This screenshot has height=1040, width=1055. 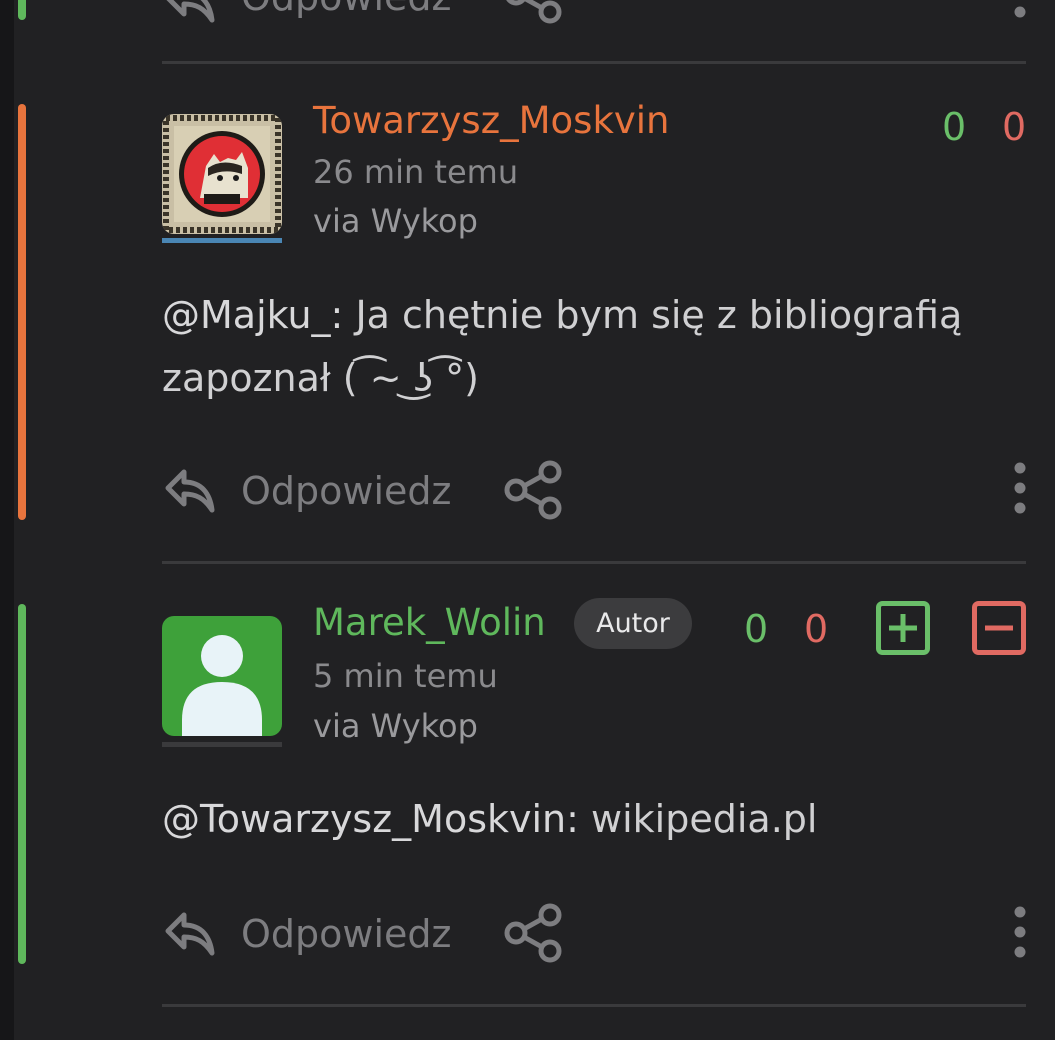 What do you see at coordinates (405, 676) in the screenshot?
I see `comment-timestamp: 5 min temu` at bounding box center [405, 676].